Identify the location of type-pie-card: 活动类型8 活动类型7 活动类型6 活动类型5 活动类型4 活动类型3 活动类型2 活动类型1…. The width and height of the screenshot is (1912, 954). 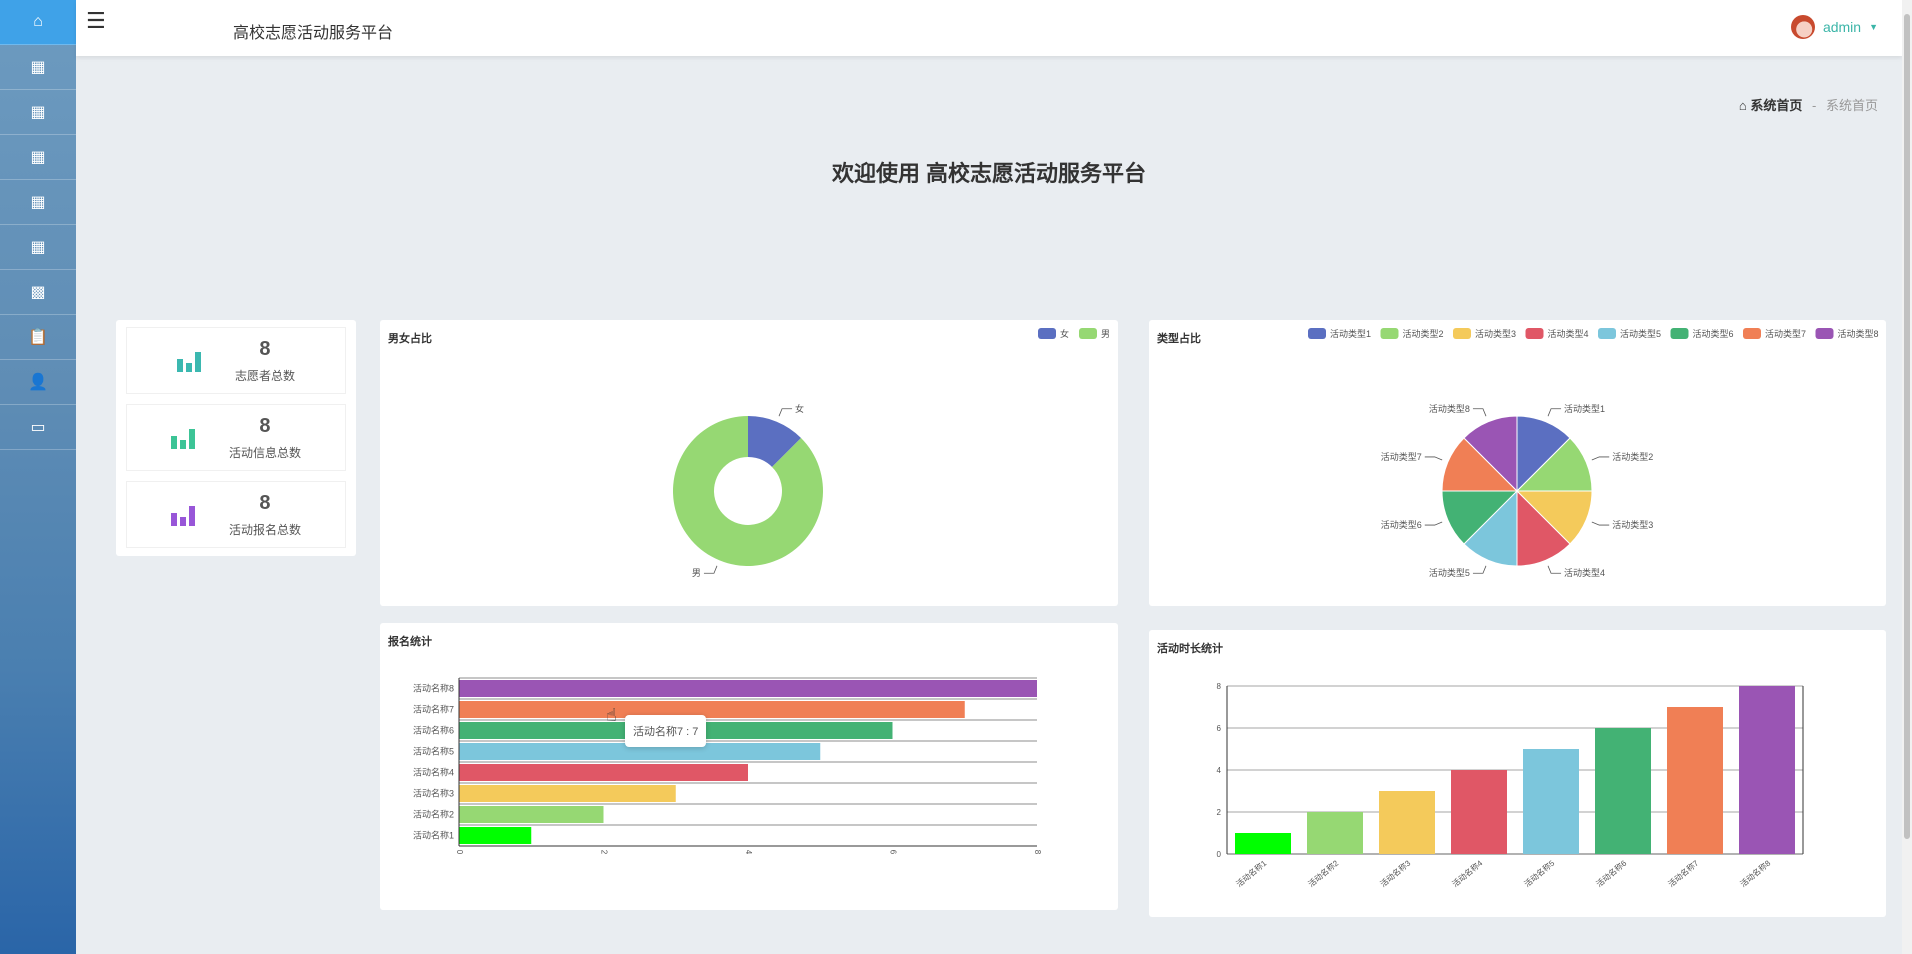
(1517, 463).